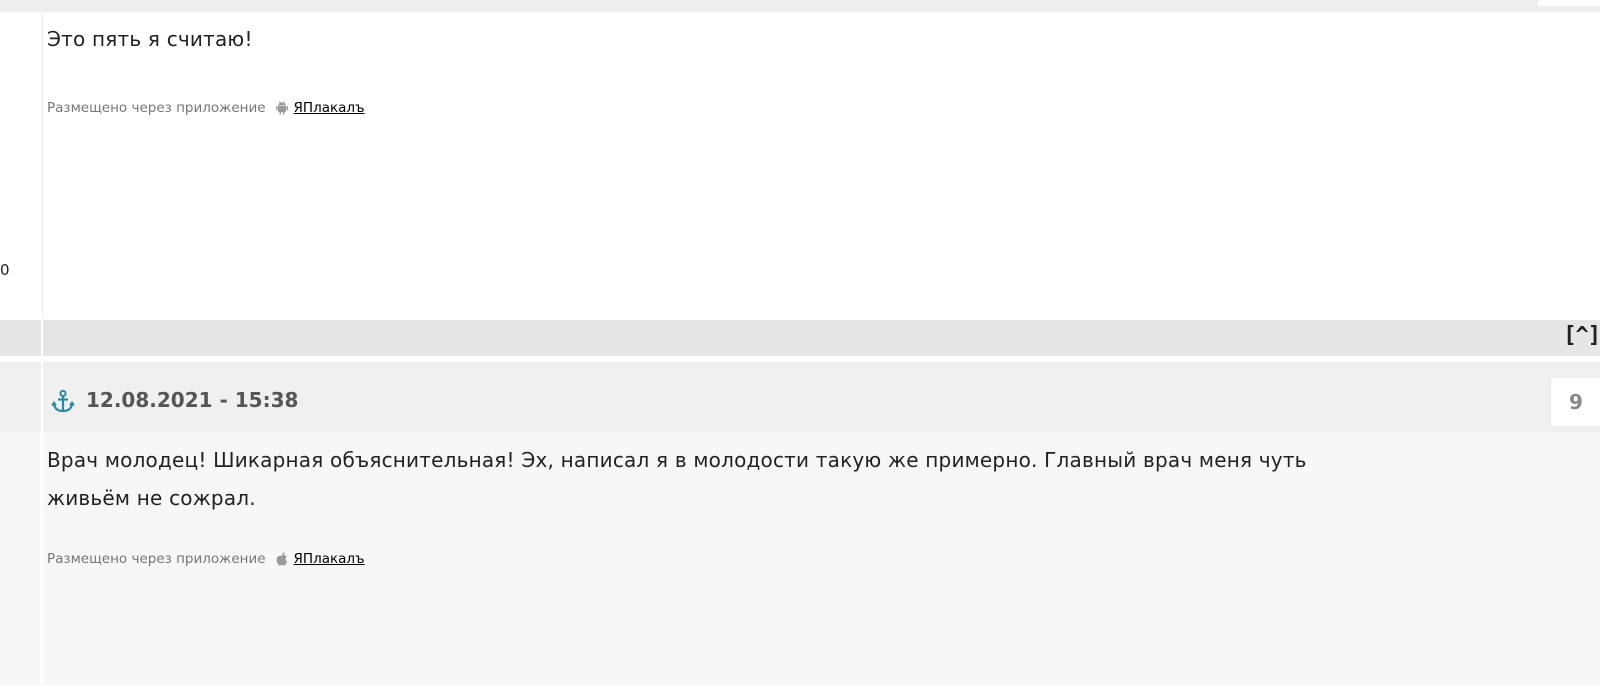 The width and height of the screenshot is (1600, 685). What do you see at coordinates (1581, 335) in the screenshot?
I see `scroll-to-top-link: [^]` at bounding box center [1581, 335].